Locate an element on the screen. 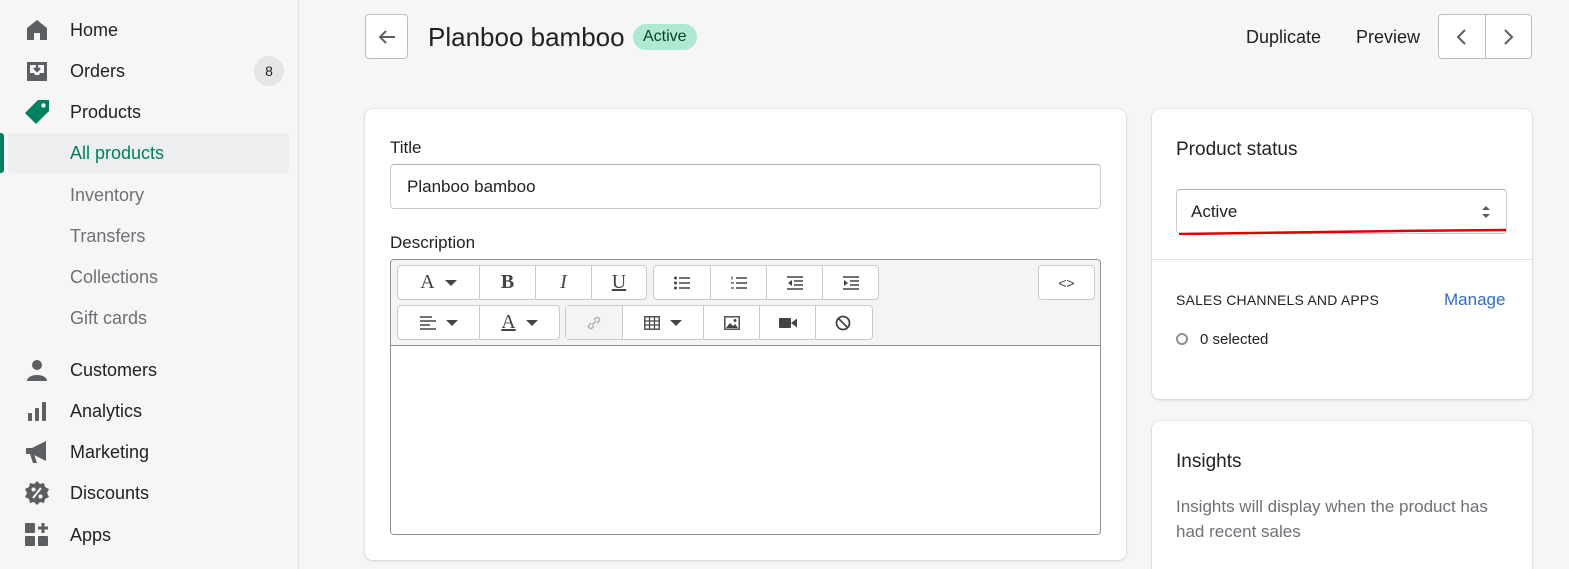 Image resolution: width=1569 pixels, height=569 pixels. previous-product-button is located at coordinates (1462, 36).